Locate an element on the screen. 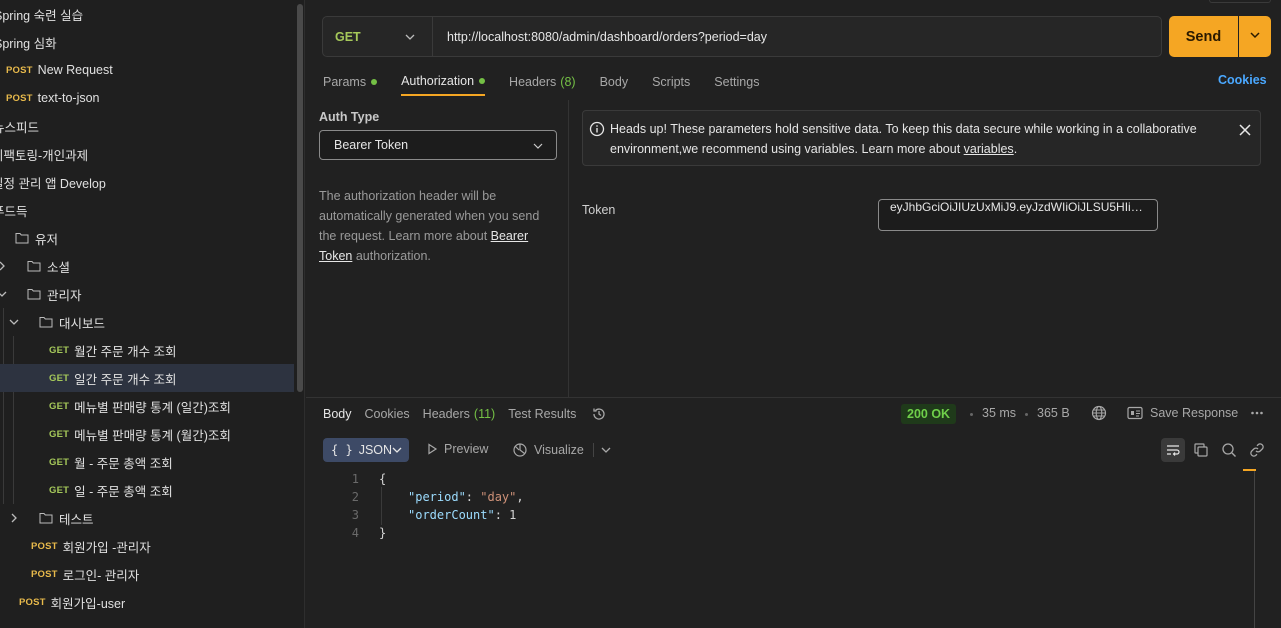  sidebar-request-new-request: POST New Request is located at coordinates (147, 70).